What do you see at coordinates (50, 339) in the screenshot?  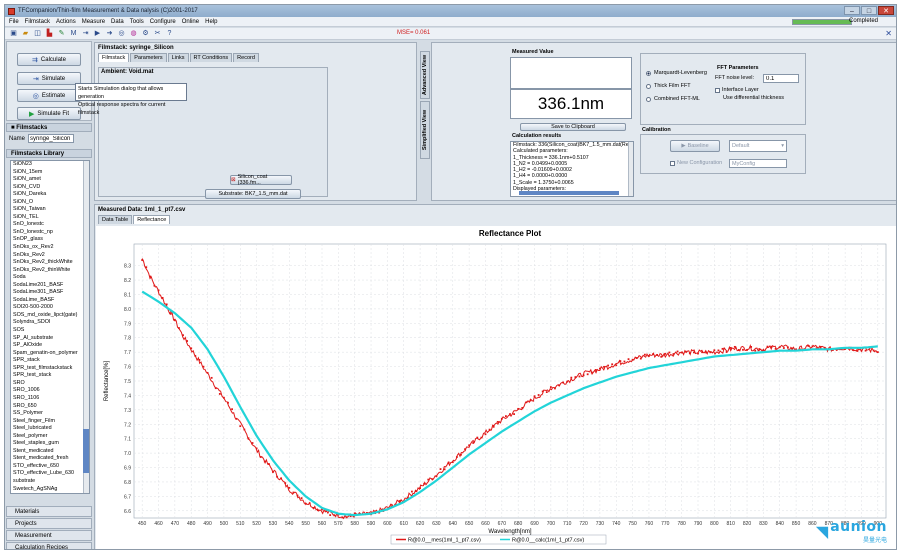 I see `list-item: SP_Al_substrate` at bounding box center [50, 339].